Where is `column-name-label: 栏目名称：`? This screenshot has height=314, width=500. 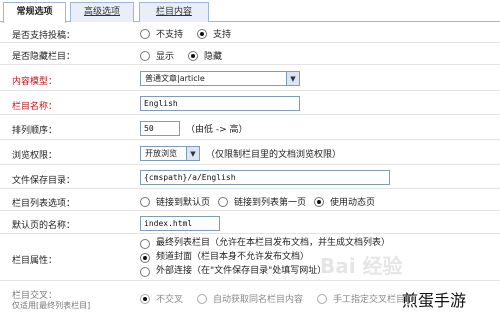 column-name-label: 栏目名称： is located at coordinates (35, 107).